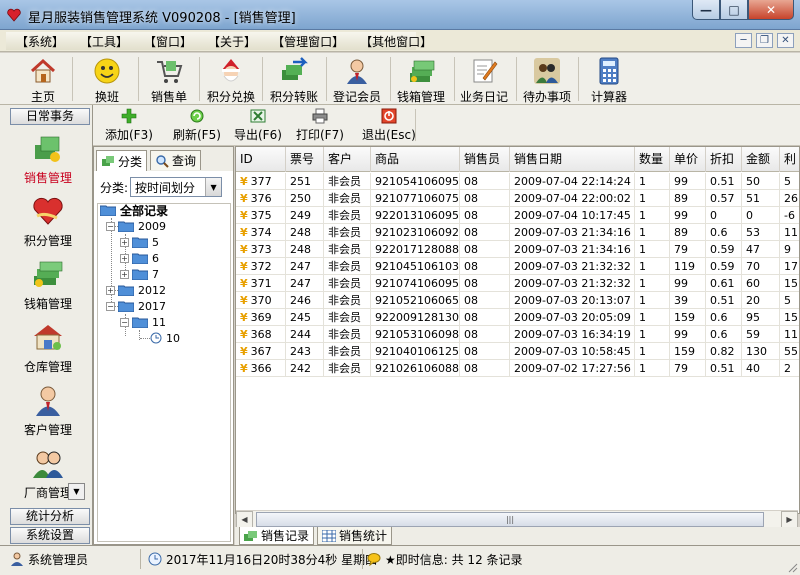  I want to click on todo-button: 待办事项, so click(547, 79).